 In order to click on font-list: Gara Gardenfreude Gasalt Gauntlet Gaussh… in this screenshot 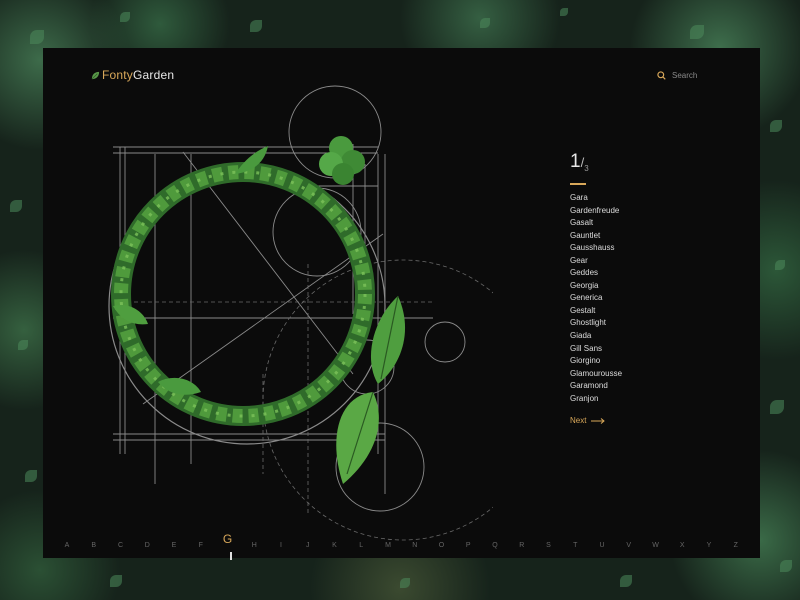, I will do `click(596, 298)`.